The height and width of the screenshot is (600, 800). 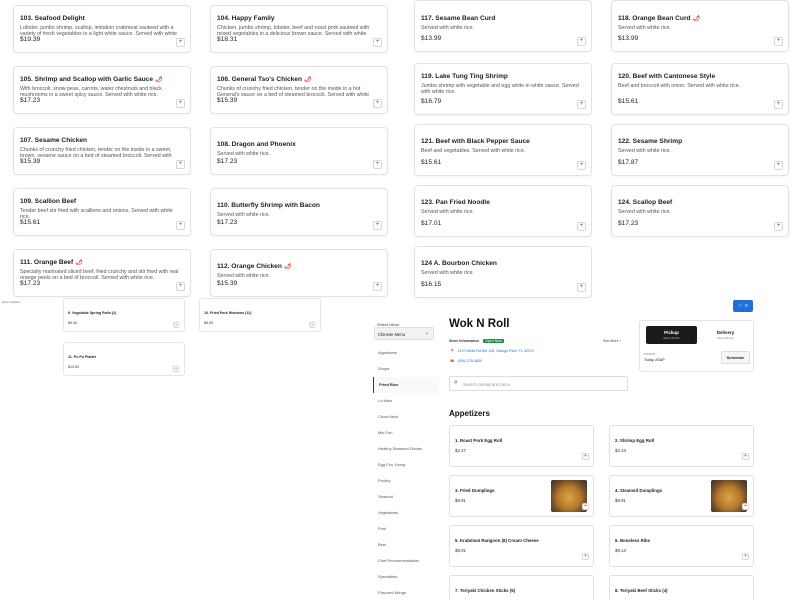 What do you see at coordinates (521, 496) in the screenshot?
I see `menu-item-card: 3. Fried Dumplings $8.91 +` at bounding box center [521, 496].